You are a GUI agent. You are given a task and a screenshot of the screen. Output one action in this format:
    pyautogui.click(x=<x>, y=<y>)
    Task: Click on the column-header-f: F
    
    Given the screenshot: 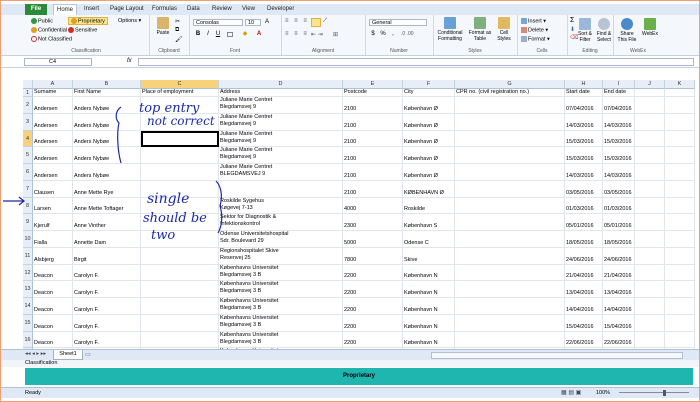 What is the action you would take?
    pyautogui.click(x=429, y=84)
    